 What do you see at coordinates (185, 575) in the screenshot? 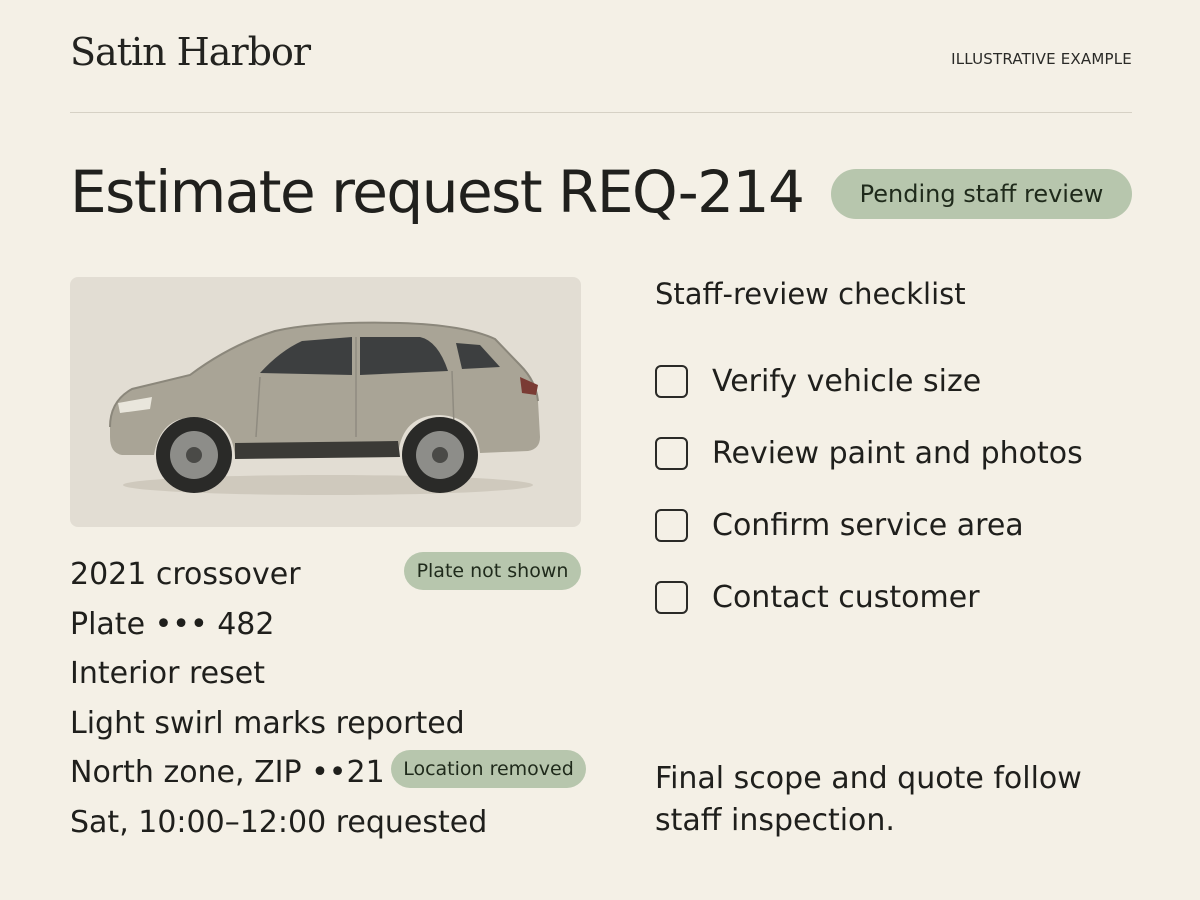
I see `vehicle-model: 2021 crossover` at bounding box center [185, 575].